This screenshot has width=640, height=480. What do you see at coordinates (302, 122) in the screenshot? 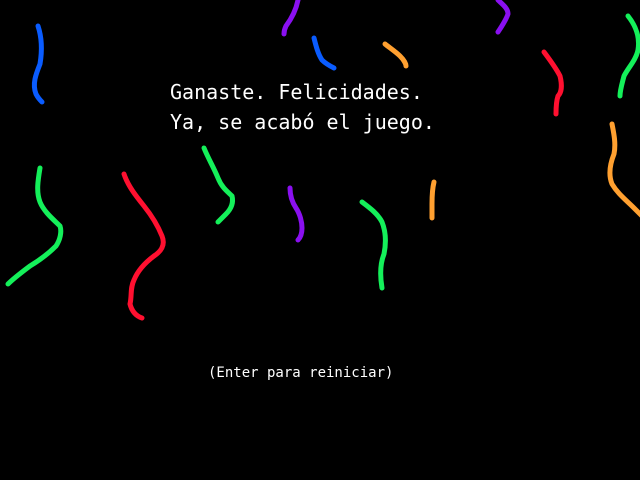
I see `win-message-line-2: Ya, se acabó el juego.` at bounding box center [302, 122].